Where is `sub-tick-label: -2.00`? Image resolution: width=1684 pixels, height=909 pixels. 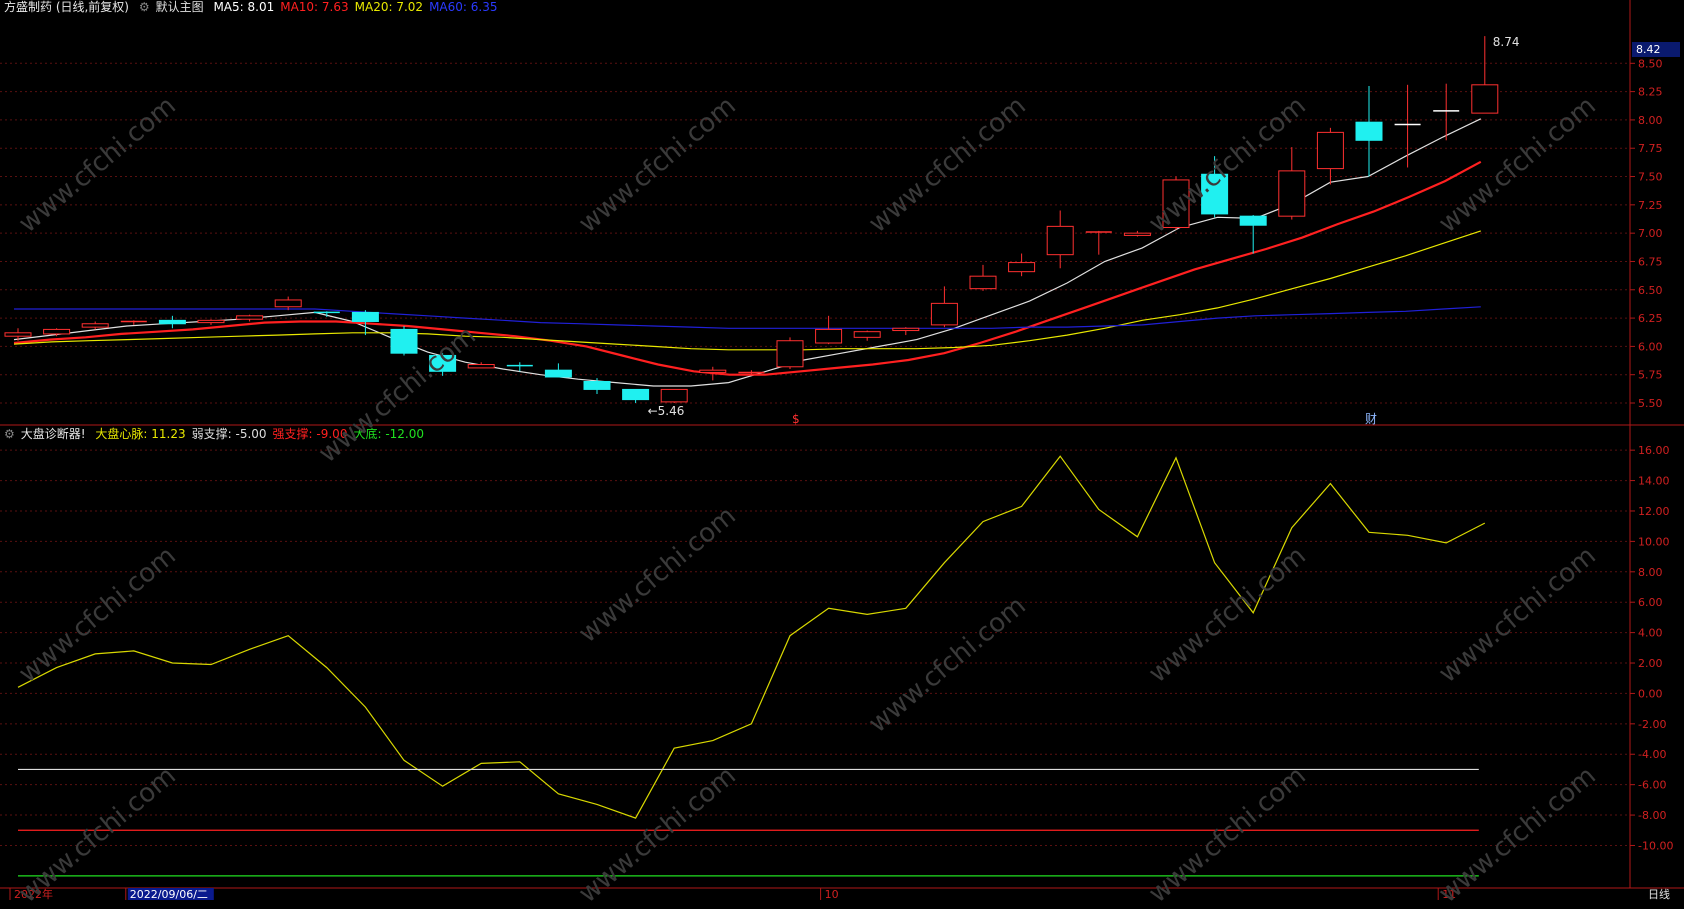
sub-tick-label: -2.00 is located at coordinates (1652, 724).